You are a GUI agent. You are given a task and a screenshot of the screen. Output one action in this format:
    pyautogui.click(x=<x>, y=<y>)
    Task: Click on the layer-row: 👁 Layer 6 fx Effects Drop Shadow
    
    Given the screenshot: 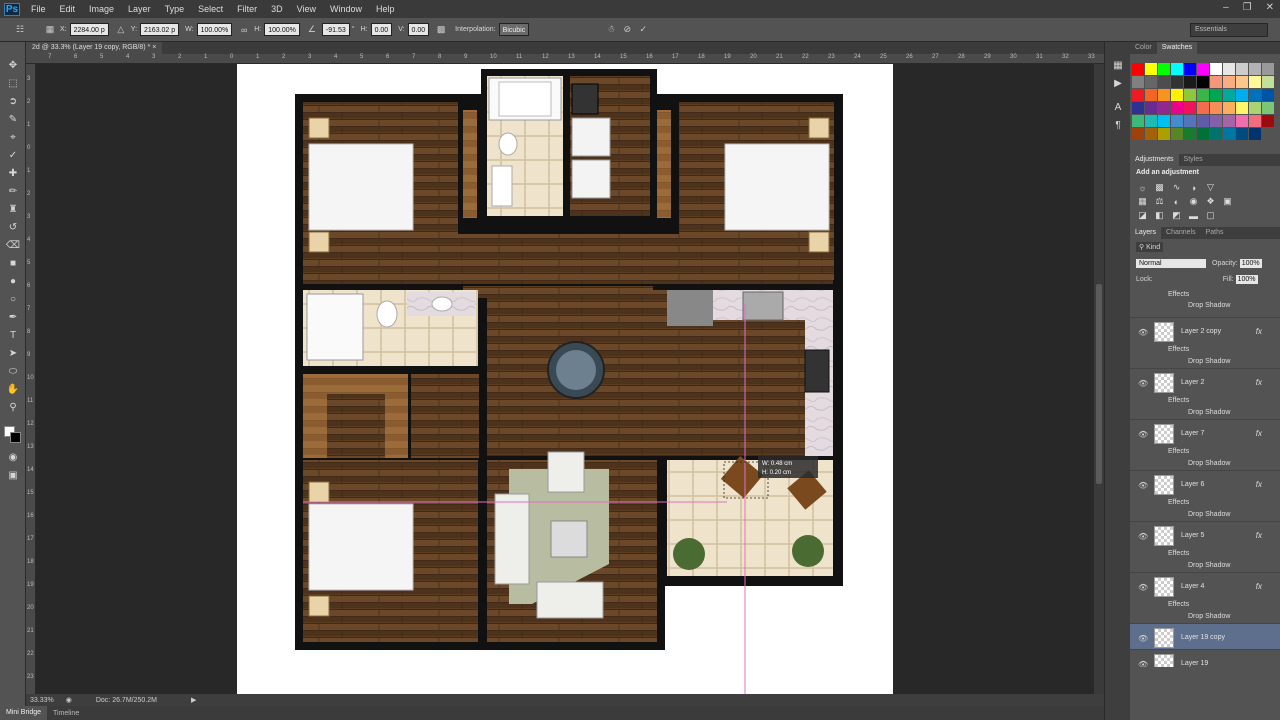 What is the action you would take?
    pyautogui.click(x=1205, y=496)
    